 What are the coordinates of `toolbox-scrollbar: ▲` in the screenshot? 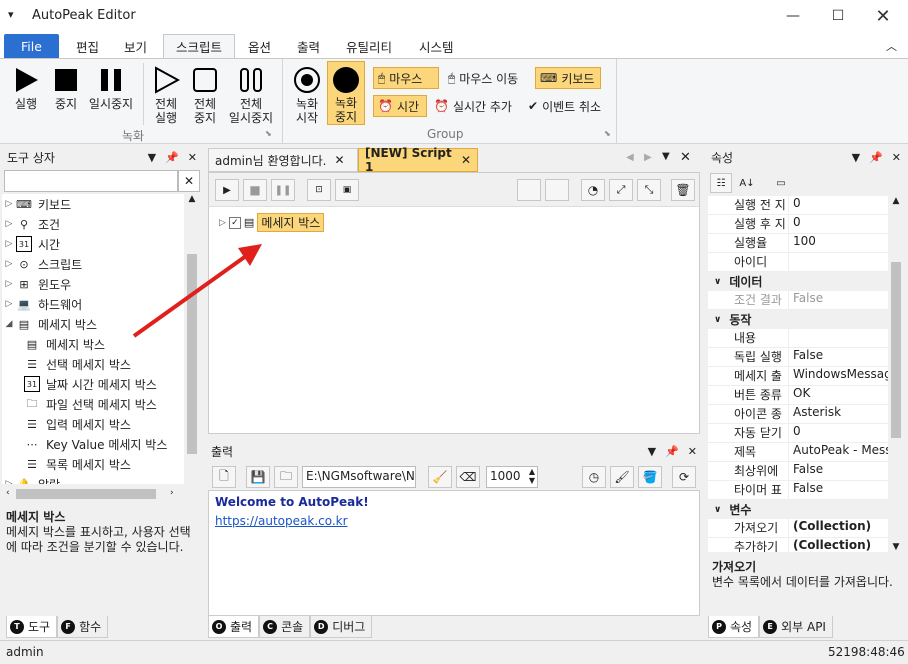 It's located at (192, 339).